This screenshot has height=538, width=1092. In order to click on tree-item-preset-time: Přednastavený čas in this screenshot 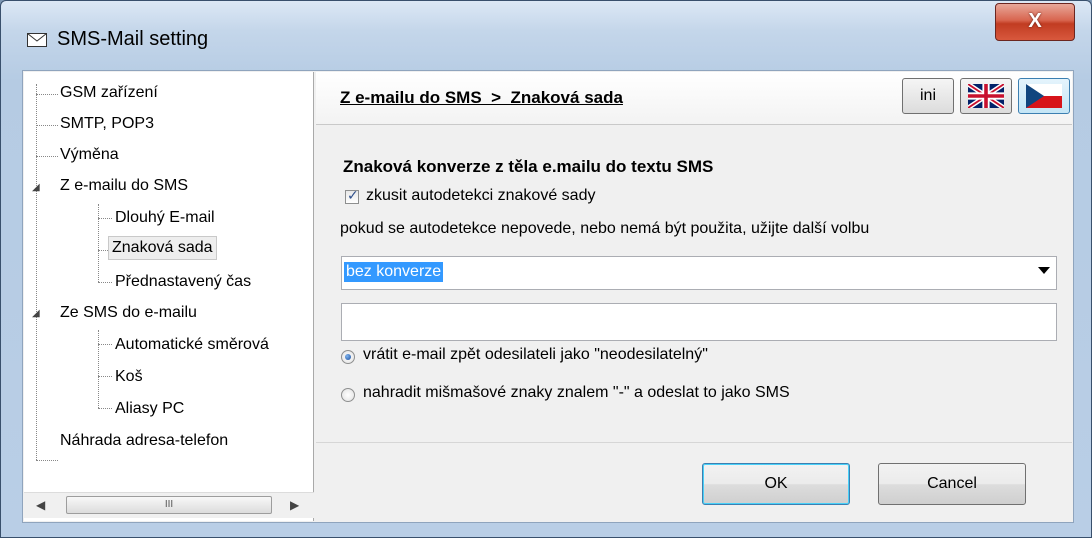, I will do `click(183, 282)`.